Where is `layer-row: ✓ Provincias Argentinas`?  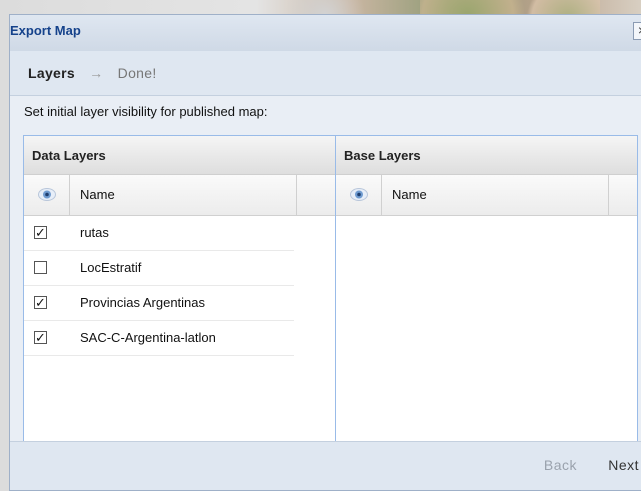 layer-row: ✓ Provincias Argentinas is located at coordinates (159, 303).